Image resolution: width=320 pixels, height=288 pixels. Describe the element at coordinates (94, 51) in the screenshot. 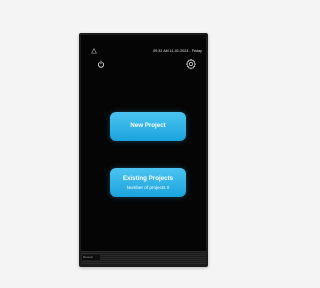

I see `warning-triangle-icon` at that location.